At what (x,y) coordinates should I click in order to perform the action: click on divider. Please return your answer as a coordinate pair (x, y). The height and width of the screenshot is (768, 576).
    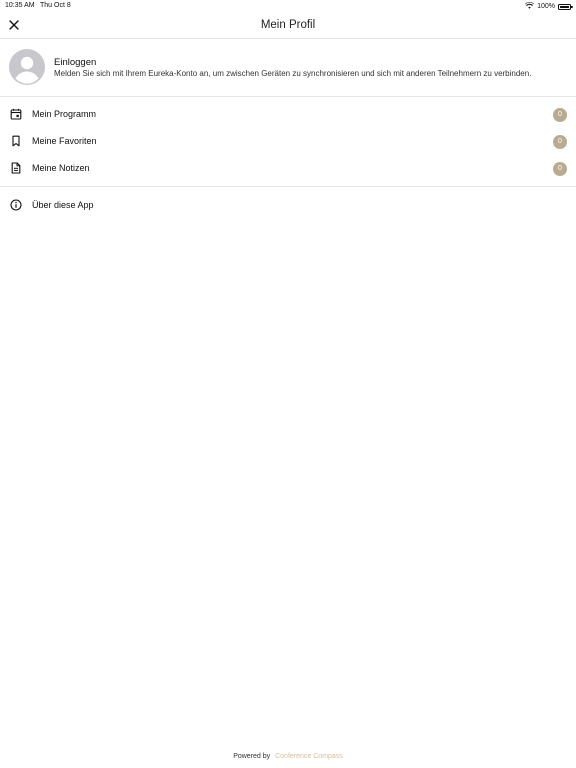
    Looking at the image, I should click on (288, 186).